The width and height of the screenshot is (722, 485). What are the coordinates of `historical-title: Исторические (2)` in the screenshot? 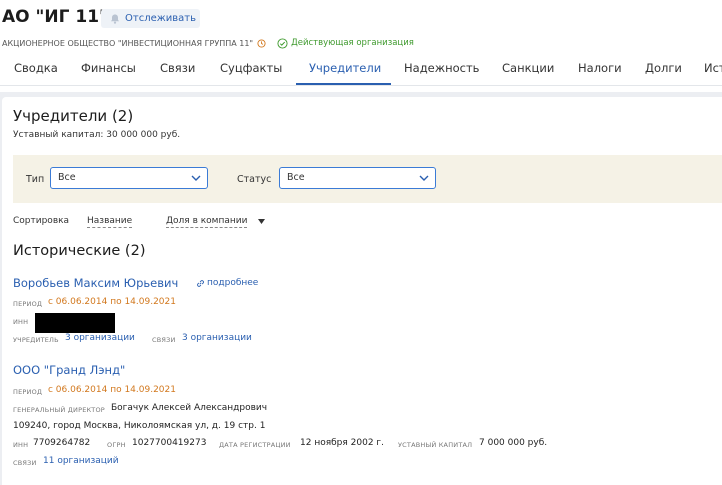 It's located at (79, 251).